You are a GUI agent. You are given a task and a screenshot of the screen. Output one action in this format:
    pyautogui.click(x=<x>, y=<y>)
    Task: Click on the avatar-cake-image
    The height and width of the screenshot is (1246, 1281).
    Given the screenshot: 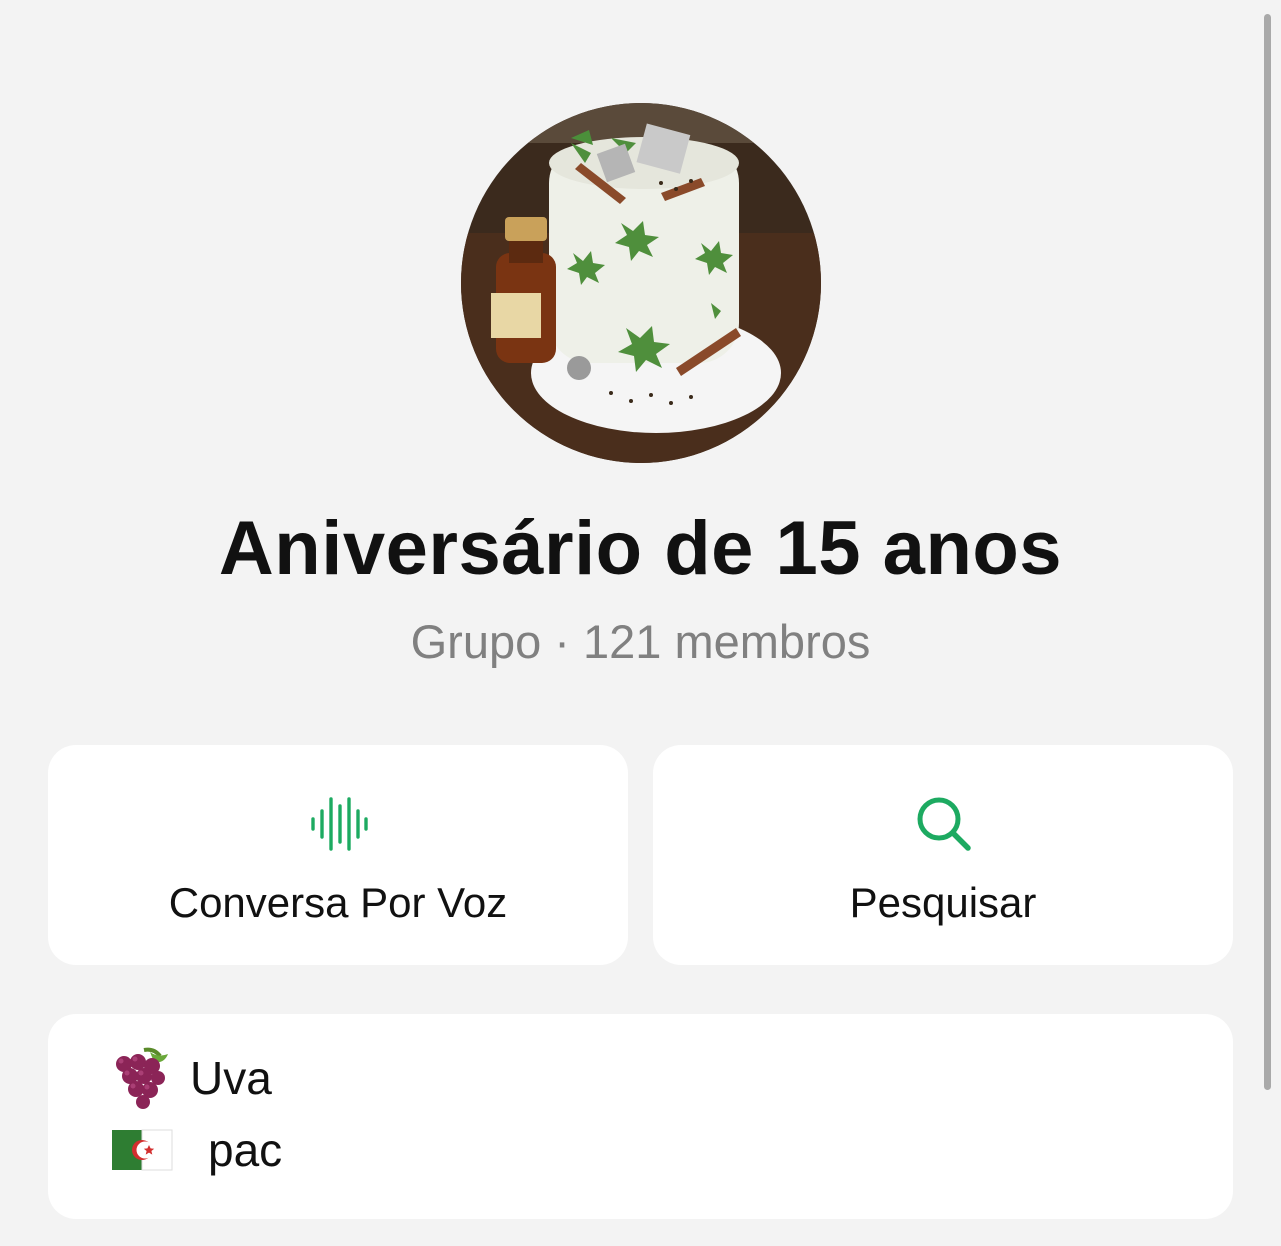 What is the action you would take?
    pyautogui.click(x=641, y=283)
    